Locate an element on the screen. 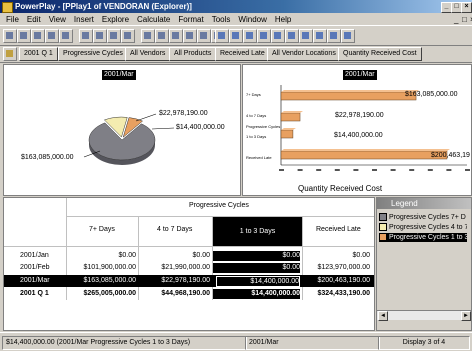  crosstab-cell: $324,433,190.00 is located at coordinates (338, 294).